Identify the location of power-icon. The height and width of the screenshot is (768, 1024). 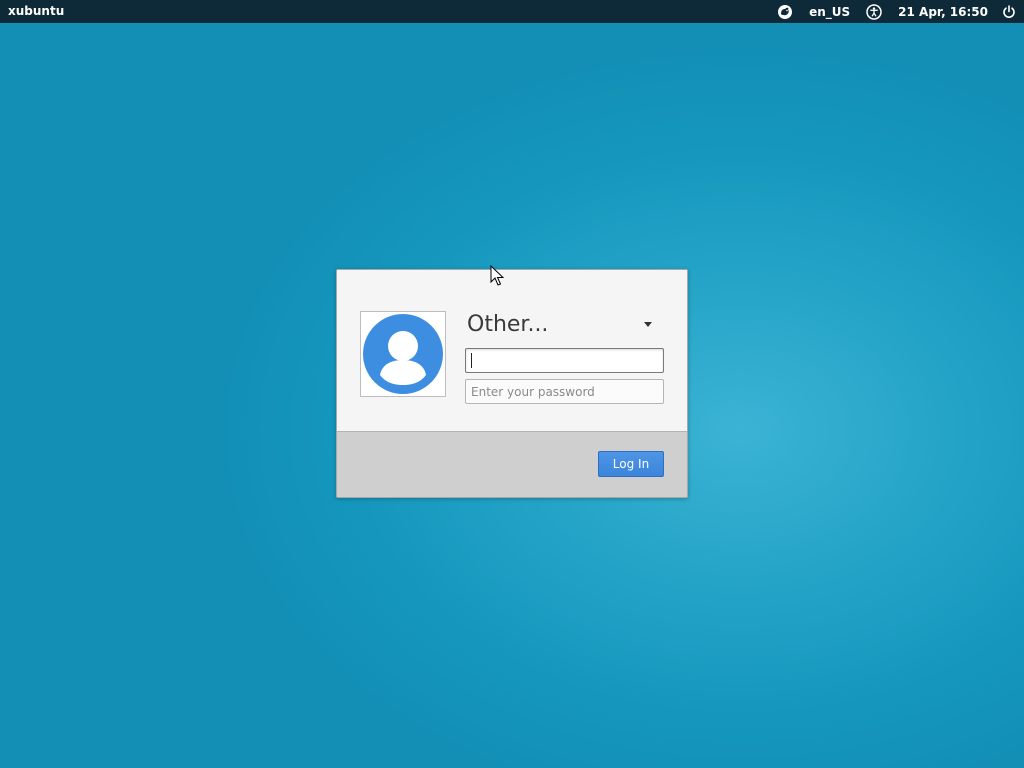
(1009, 11).